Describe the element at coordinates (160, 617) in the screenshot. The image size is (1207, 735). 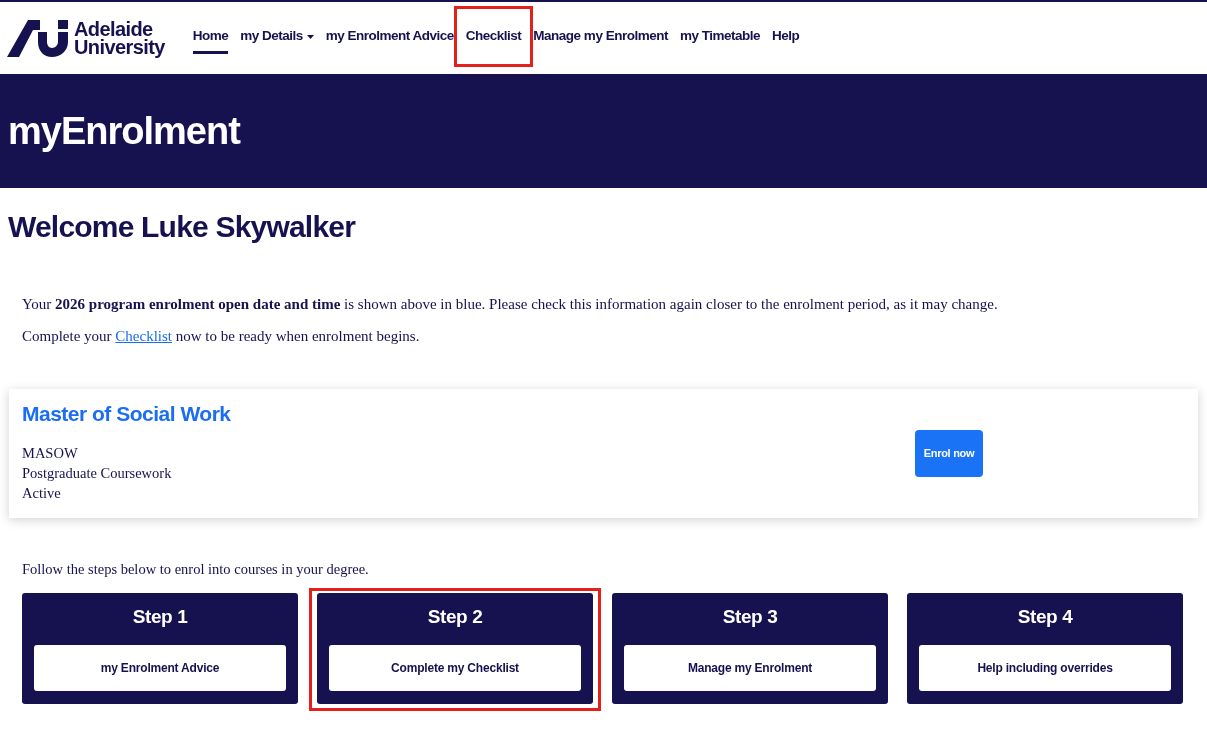
I see `step-title: Step 1` at that location.